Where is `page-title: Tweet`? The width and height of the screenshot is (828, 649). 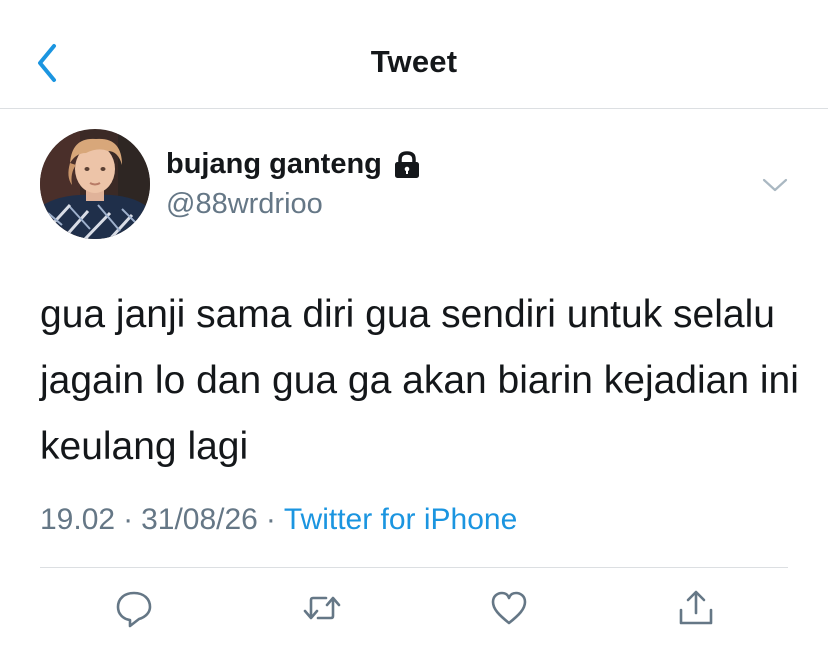 page-title: Tweet is located at coordinates (414, 61).